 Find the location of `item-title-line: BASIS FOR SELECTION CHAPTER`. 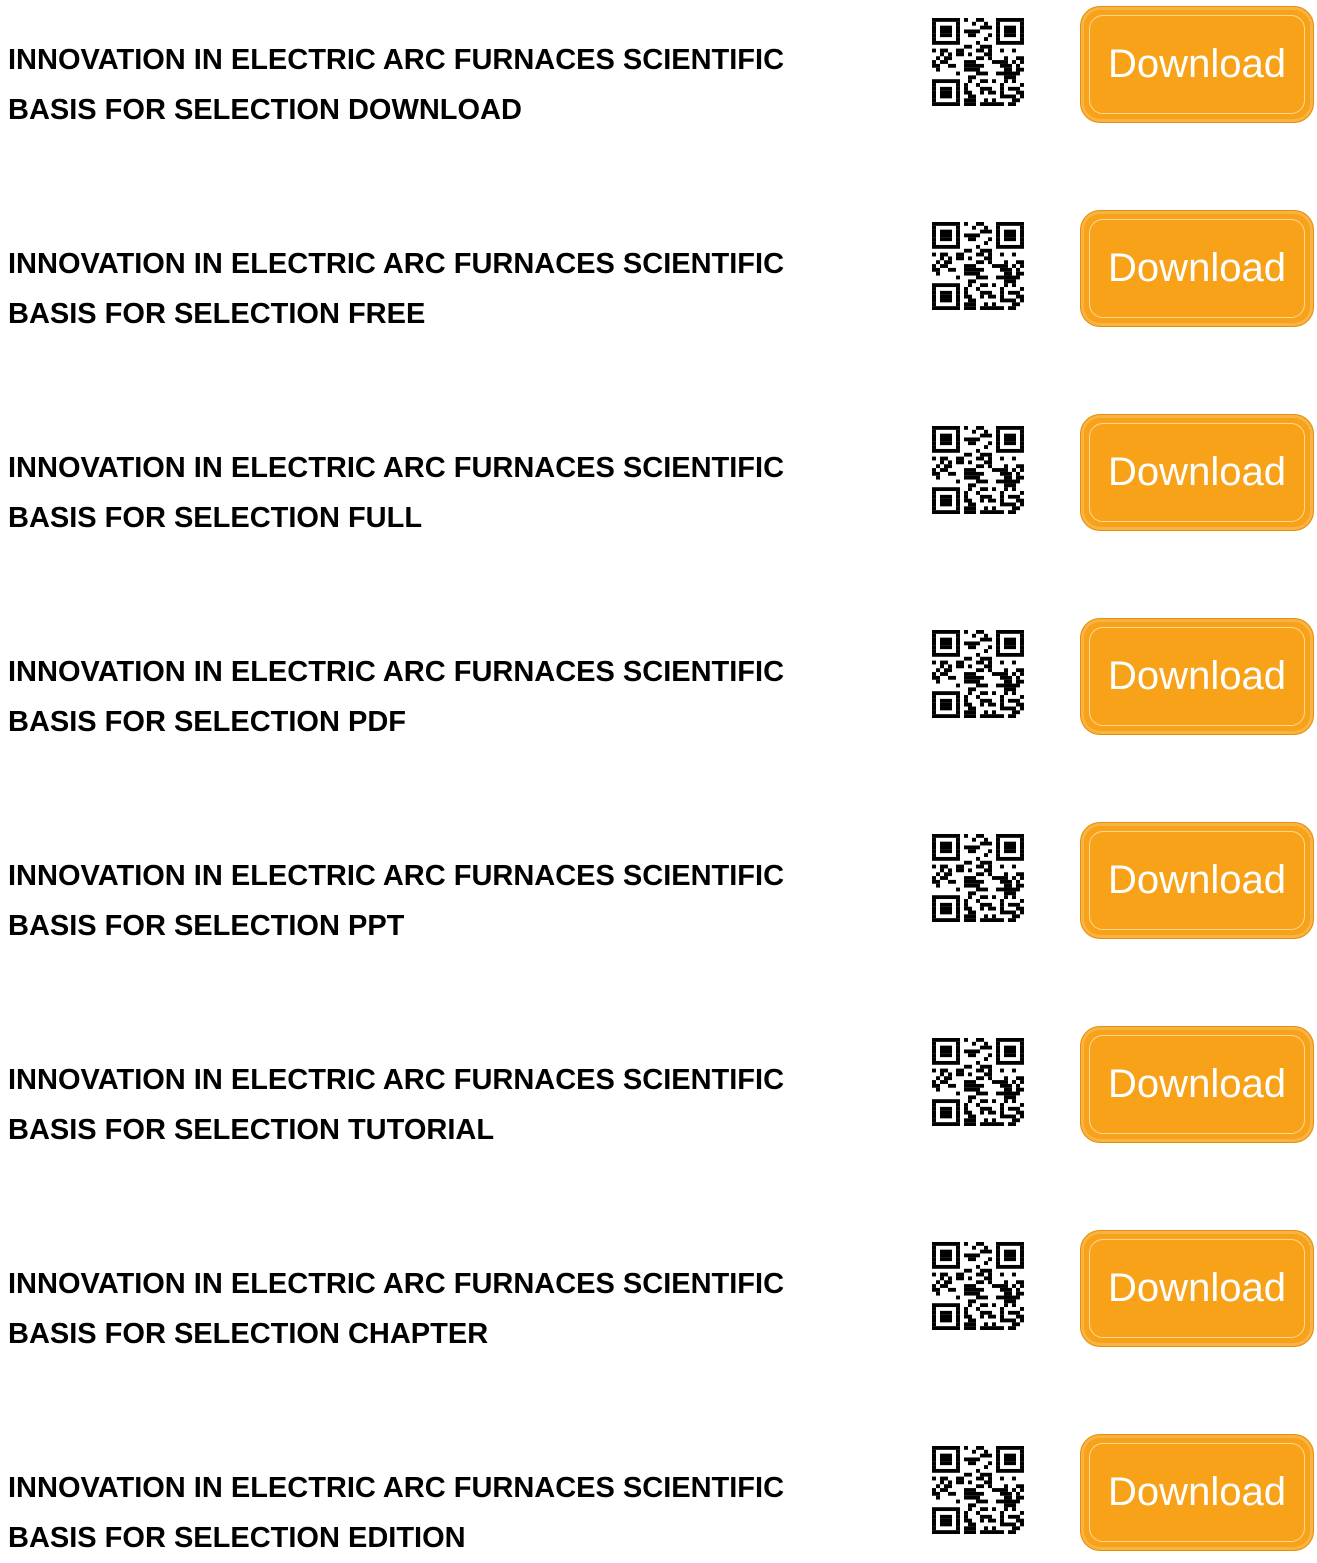

item-title-line: BASIS FOR SELECTION CHAPTER is located at coordinates (248, 1334).